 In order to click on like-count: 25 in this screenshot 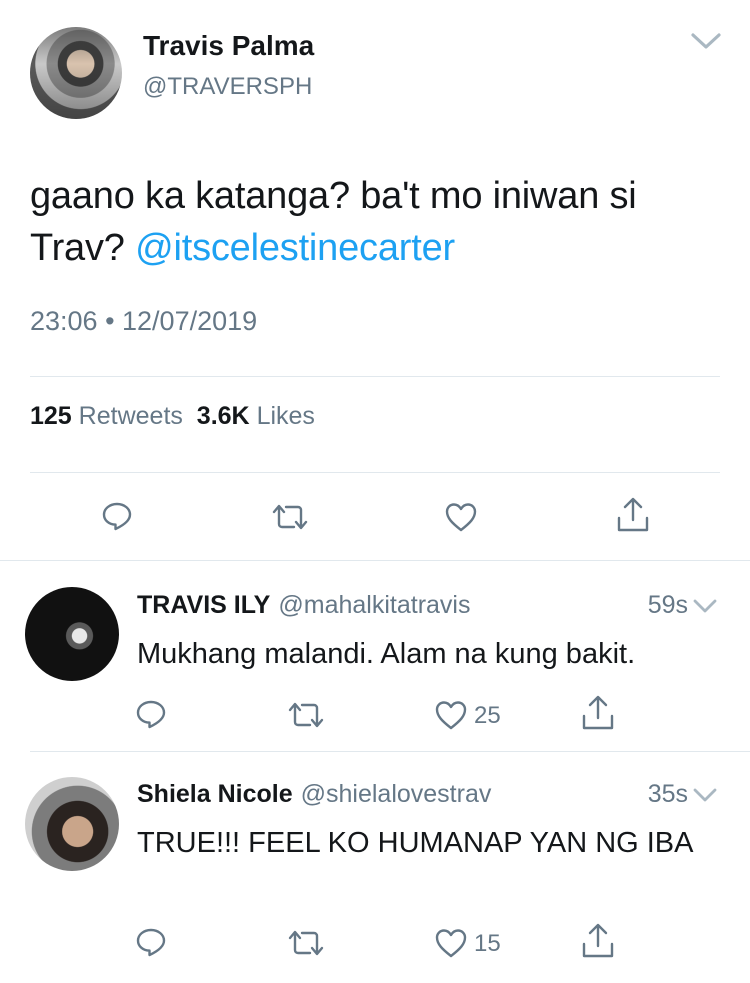, I will do `click(487, 715)`.